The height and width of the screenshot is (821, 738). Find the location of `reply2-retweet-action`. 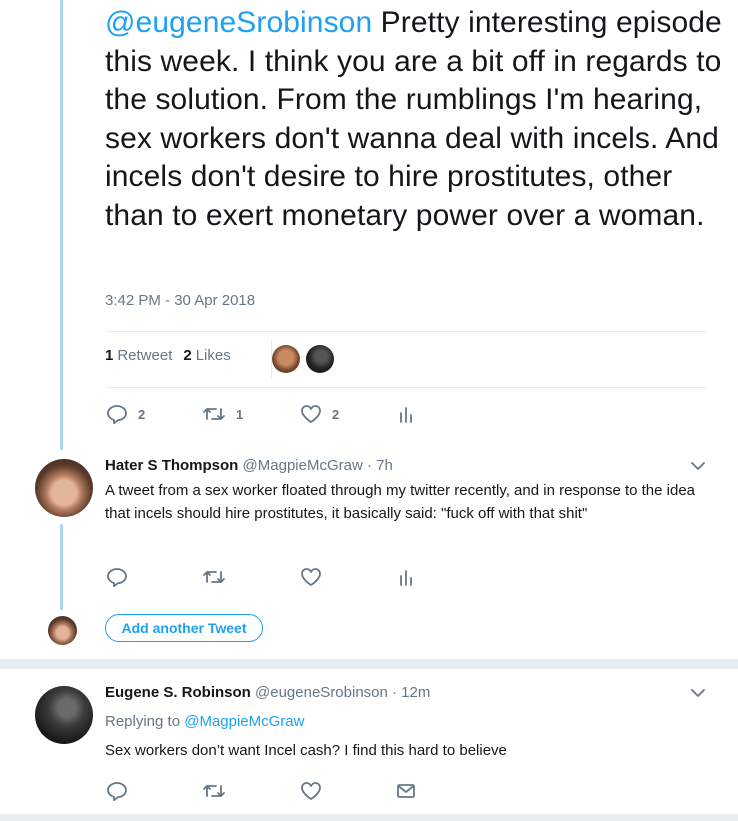

reply2-retweet-action is located at coordinates (214, 791).